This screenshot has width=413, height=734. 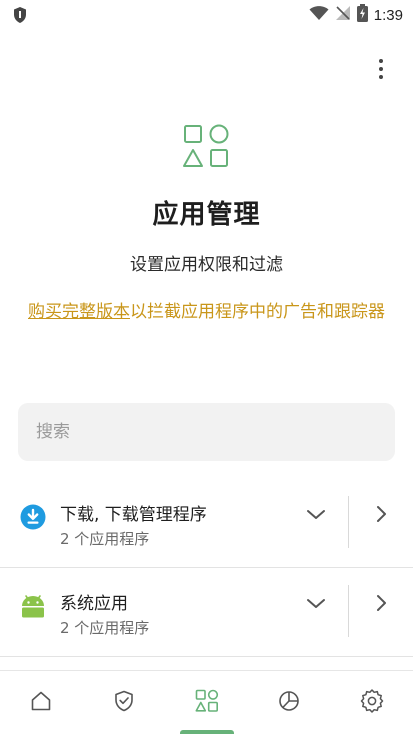 I want to click on search-input, so click(x=215, y=432).